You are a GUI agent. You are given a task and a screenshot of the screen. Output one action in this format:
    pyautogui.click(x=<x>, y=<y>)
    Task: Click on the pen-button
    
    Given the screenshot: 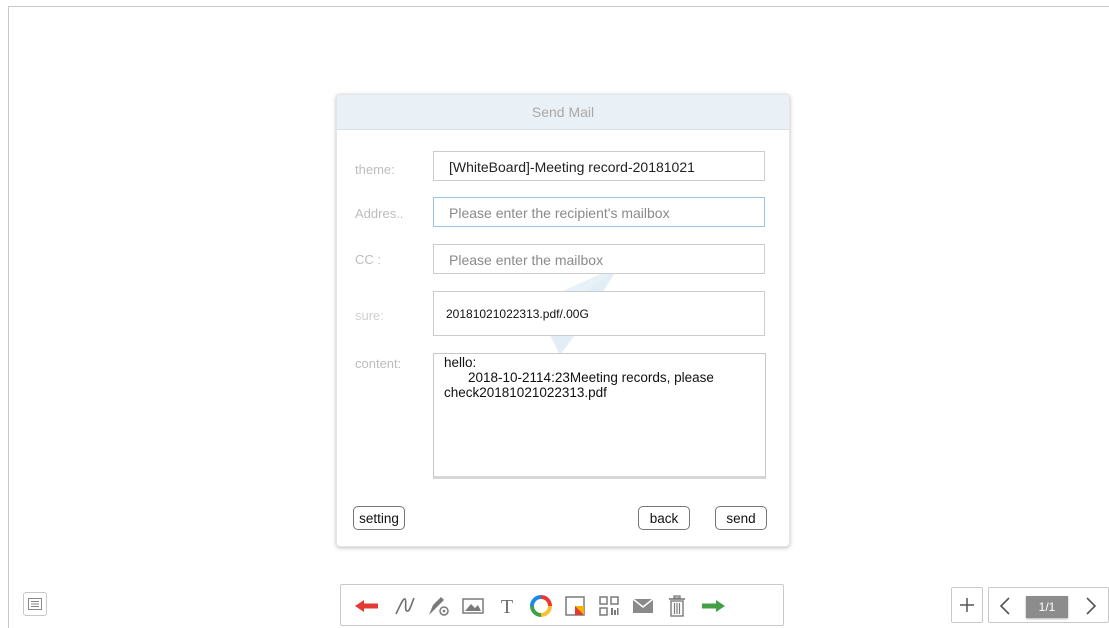 What is the action you would take?
    pyautogui.click(x=405, y=606)
    